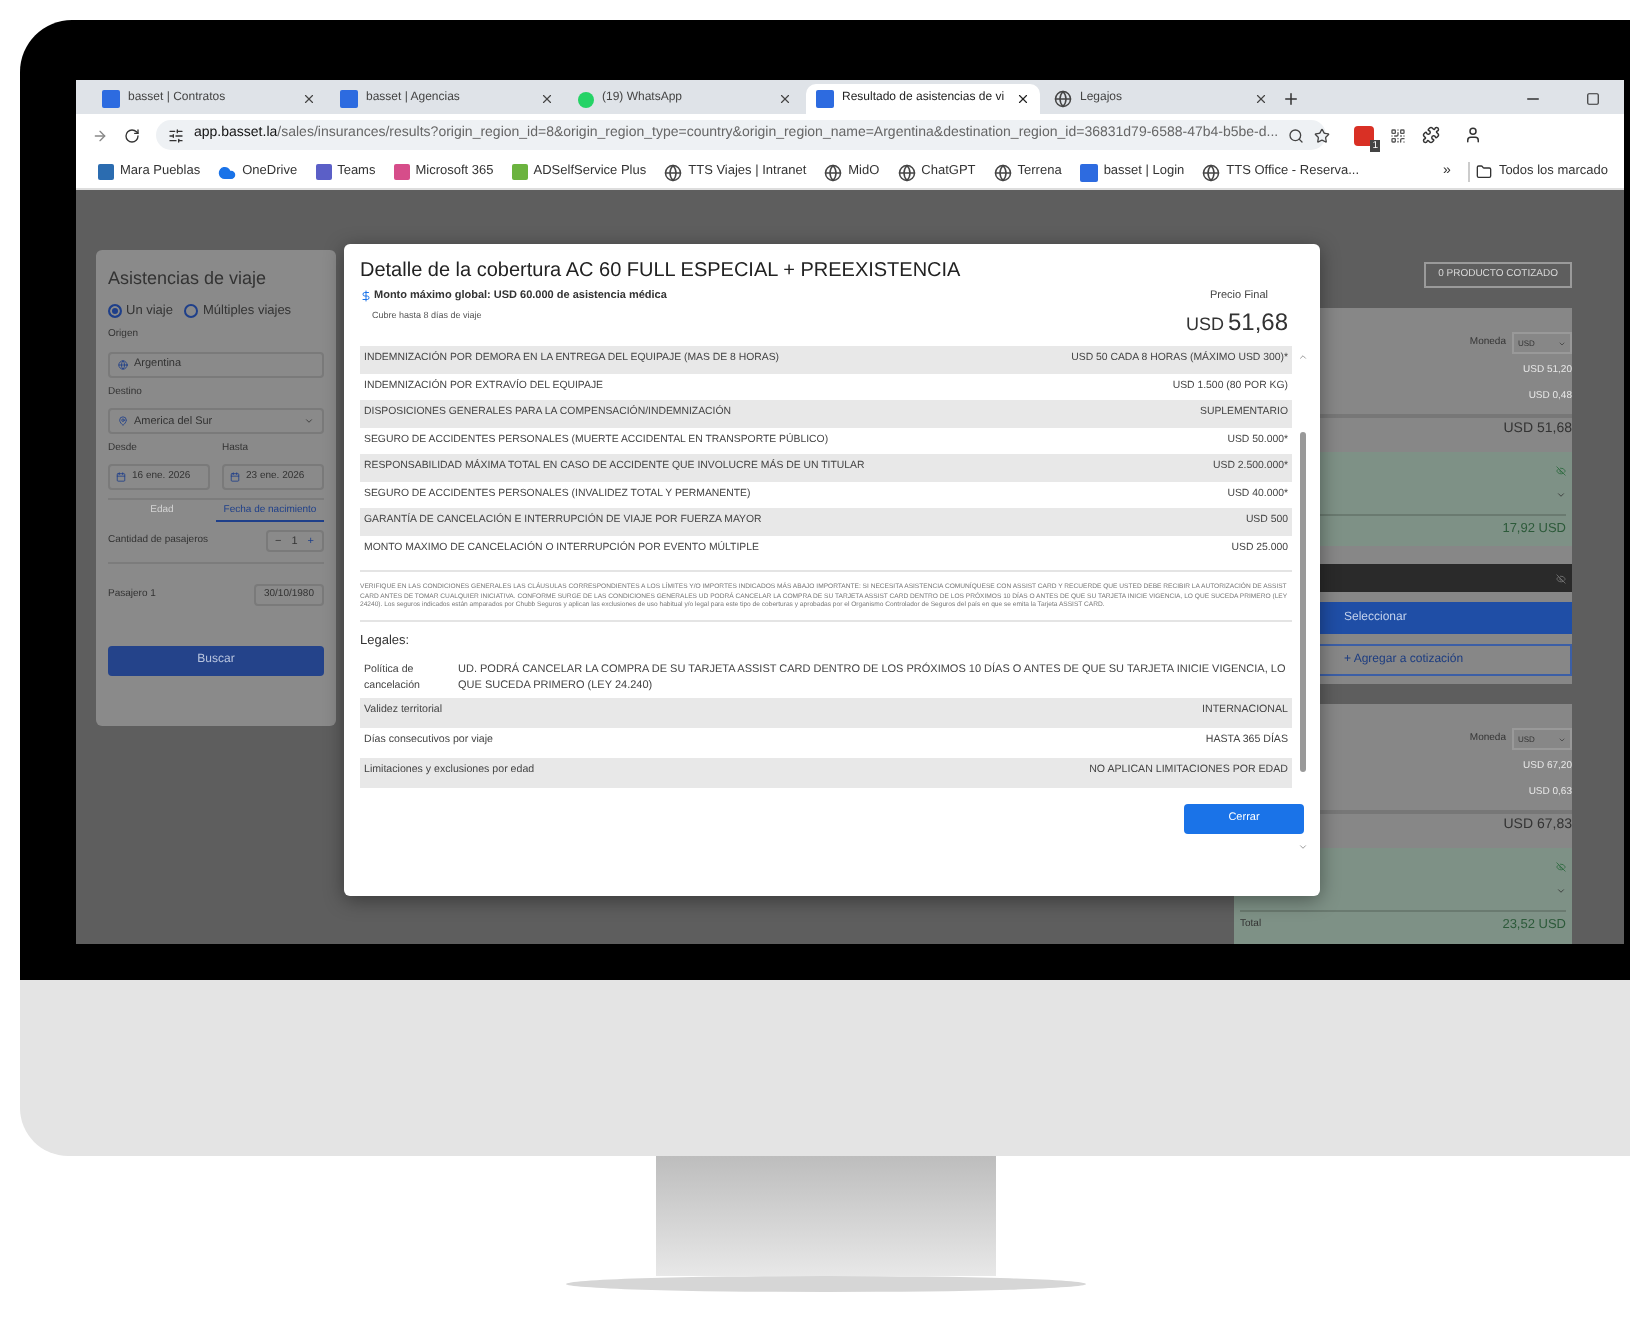 The height and width of the screenshot is (1324, 1630). I want to click on folder-icon, so click(1484, 172).